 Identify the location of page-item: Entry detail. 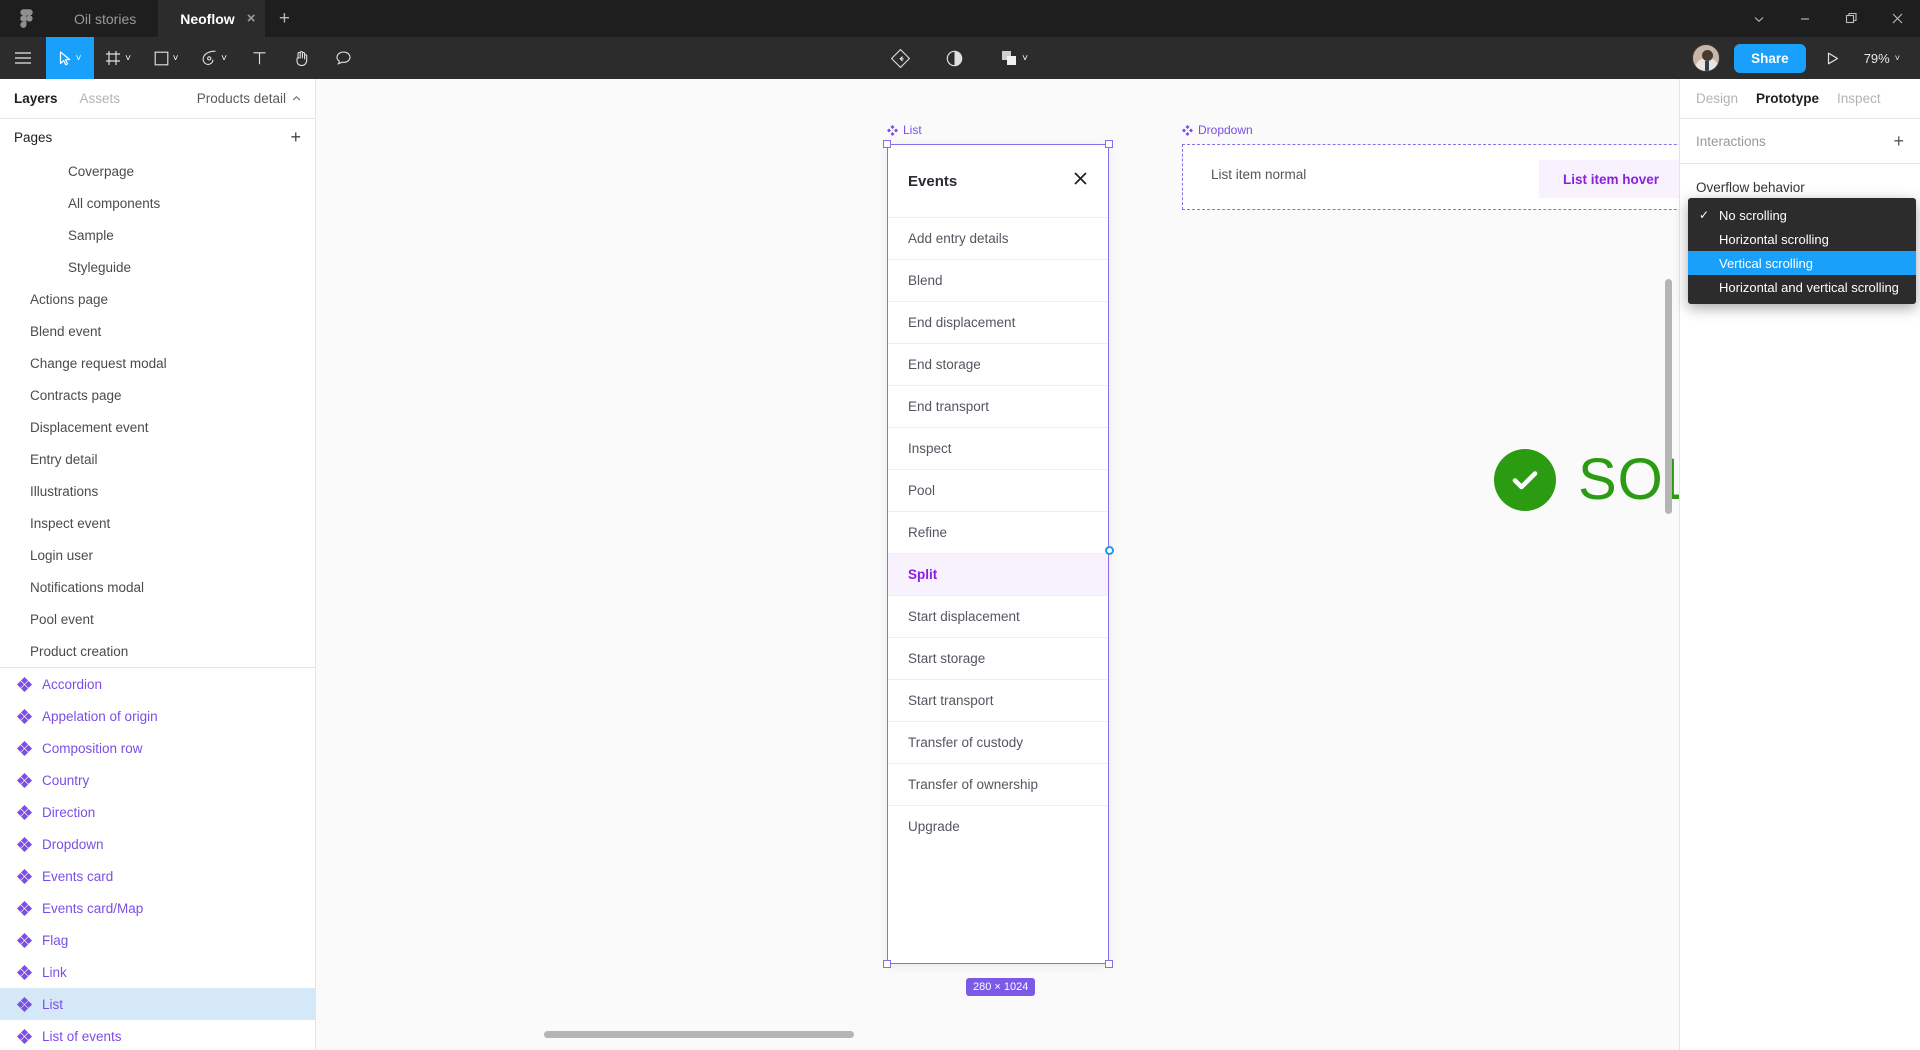
(157, 459).